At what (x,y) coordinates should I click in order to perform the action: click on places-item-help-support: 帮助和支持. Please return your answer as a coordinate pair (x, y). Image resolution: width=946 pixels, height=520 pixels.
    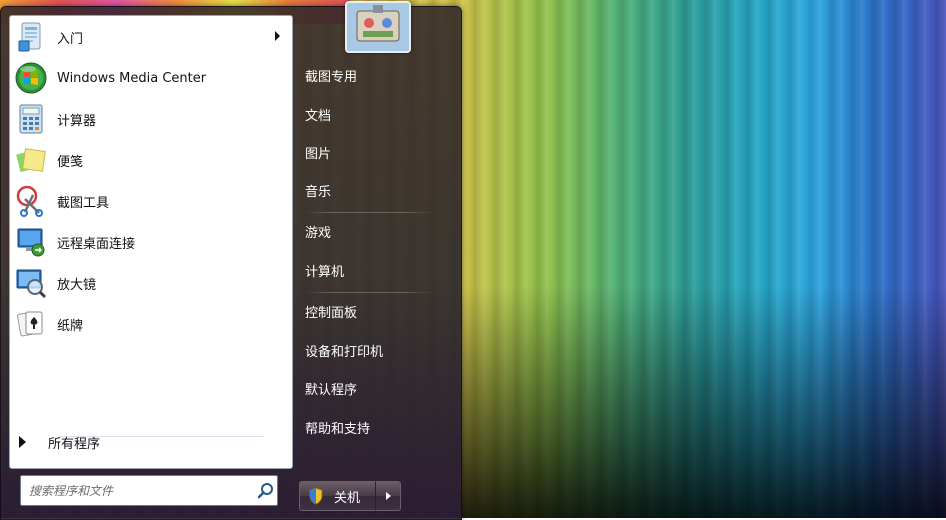
    Looking at the image, I should click on (372, 427).